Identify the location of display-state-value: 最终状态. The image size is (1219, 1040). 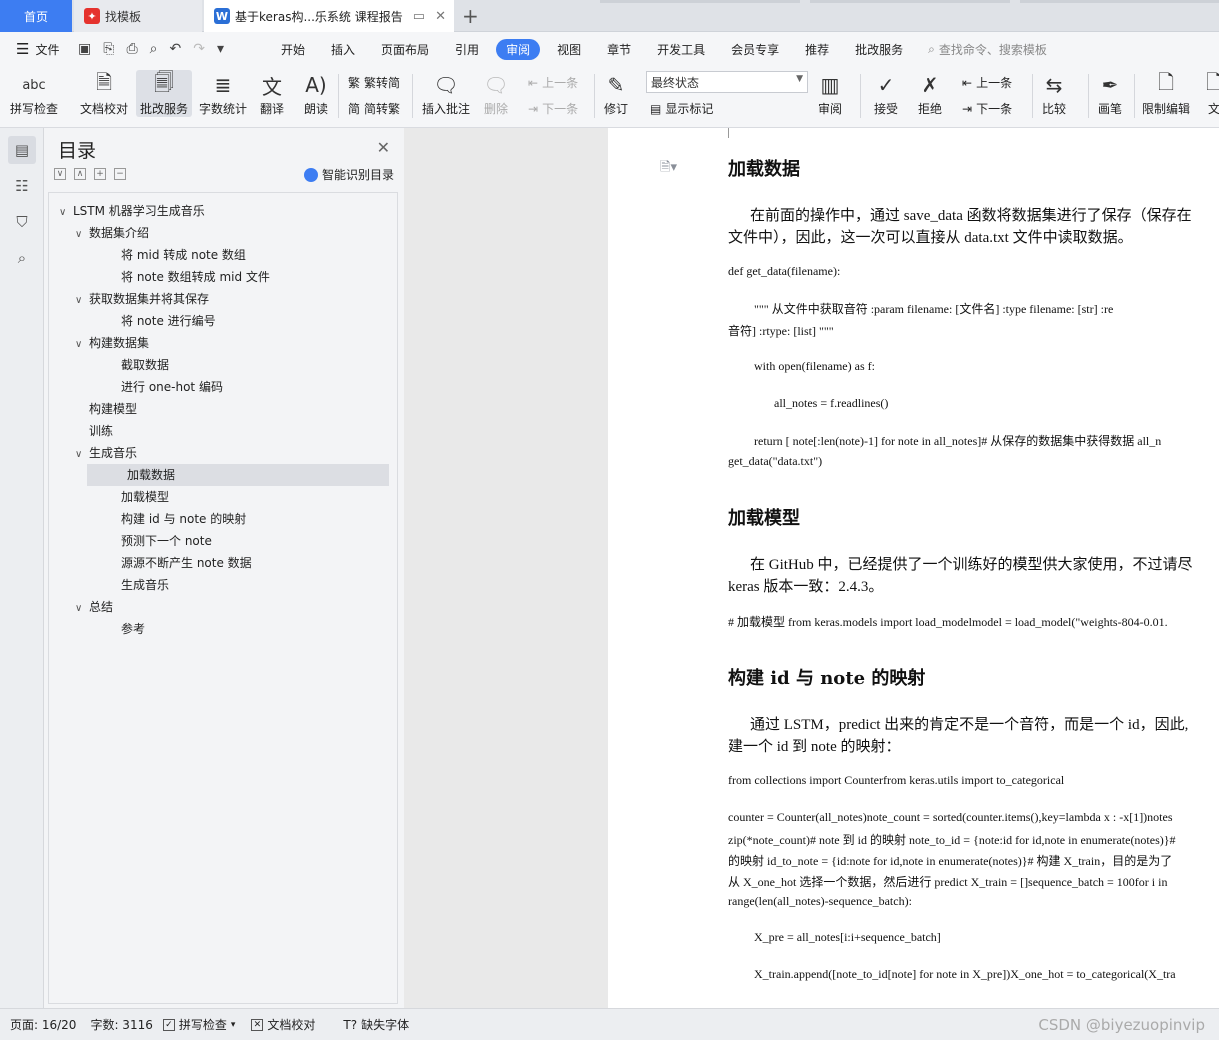
(675, 83).